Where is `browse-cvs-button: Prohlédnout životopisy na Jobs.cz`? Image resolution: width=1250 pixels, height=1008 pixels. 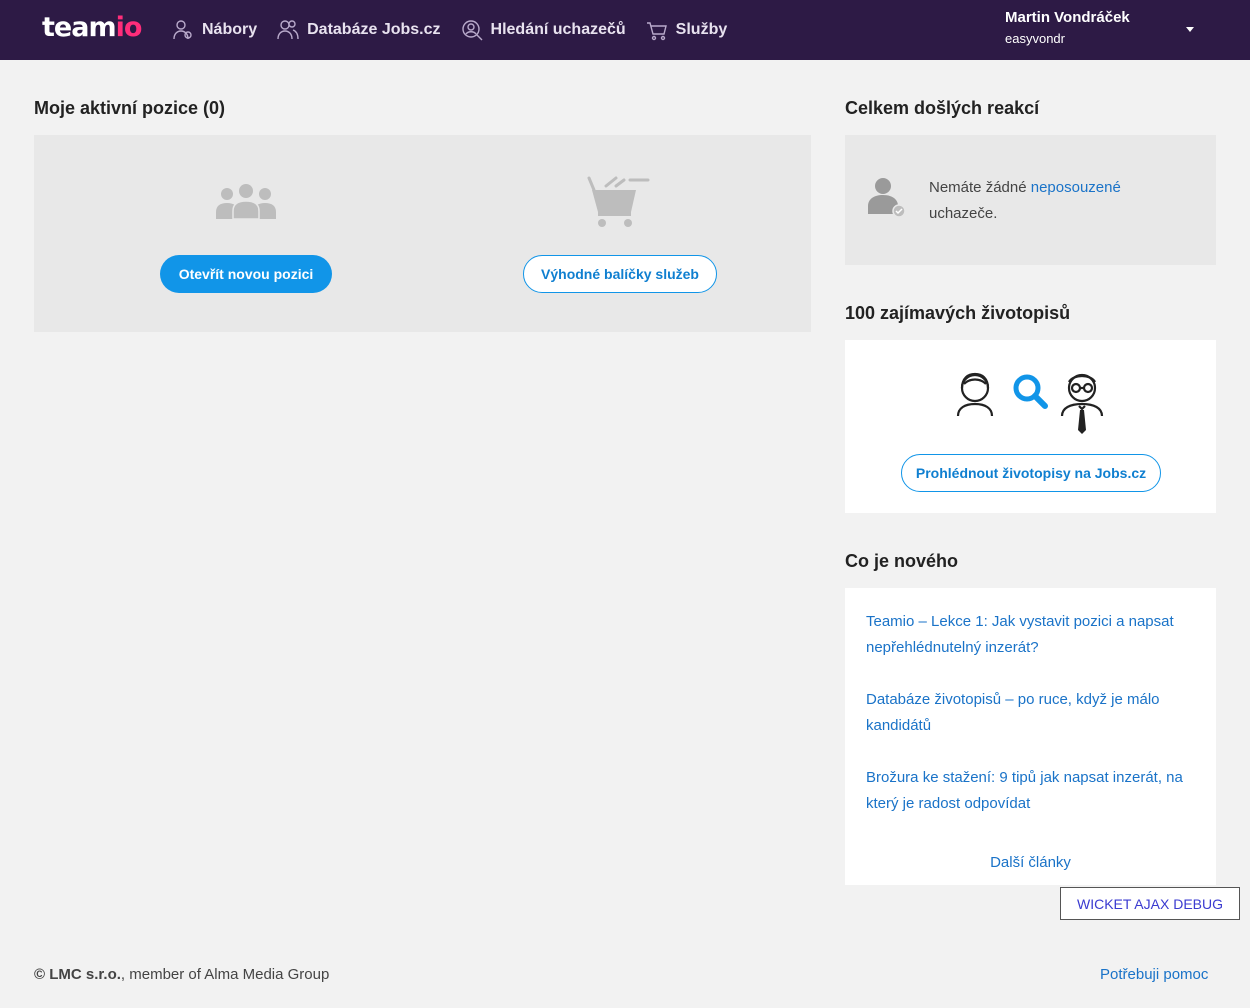
browse-cvs-button: Prohlédnout životopisy na Jobs.cz is located at coordinates (1031, 473).